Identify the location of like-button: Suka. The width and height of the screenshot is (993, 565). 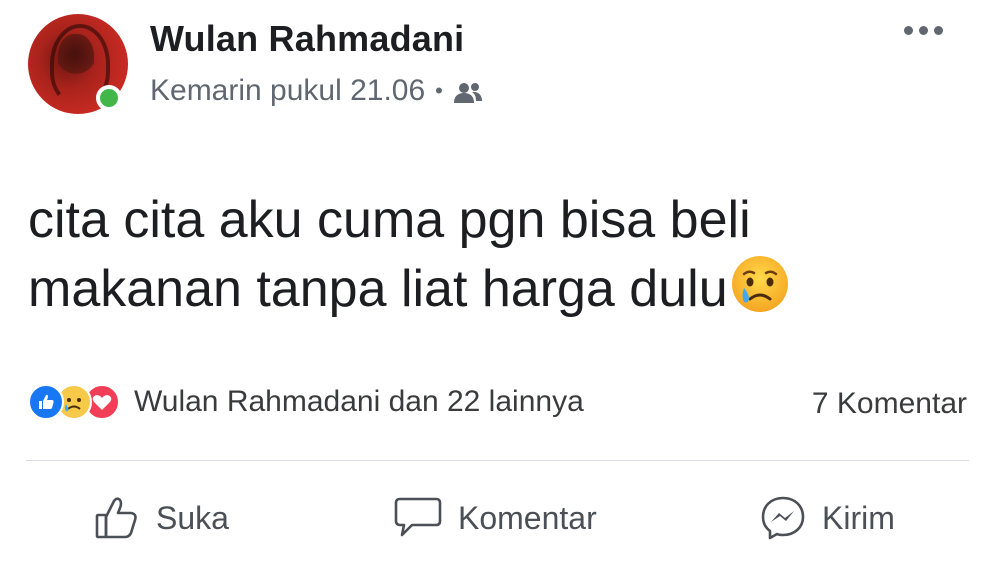
(160, 518).